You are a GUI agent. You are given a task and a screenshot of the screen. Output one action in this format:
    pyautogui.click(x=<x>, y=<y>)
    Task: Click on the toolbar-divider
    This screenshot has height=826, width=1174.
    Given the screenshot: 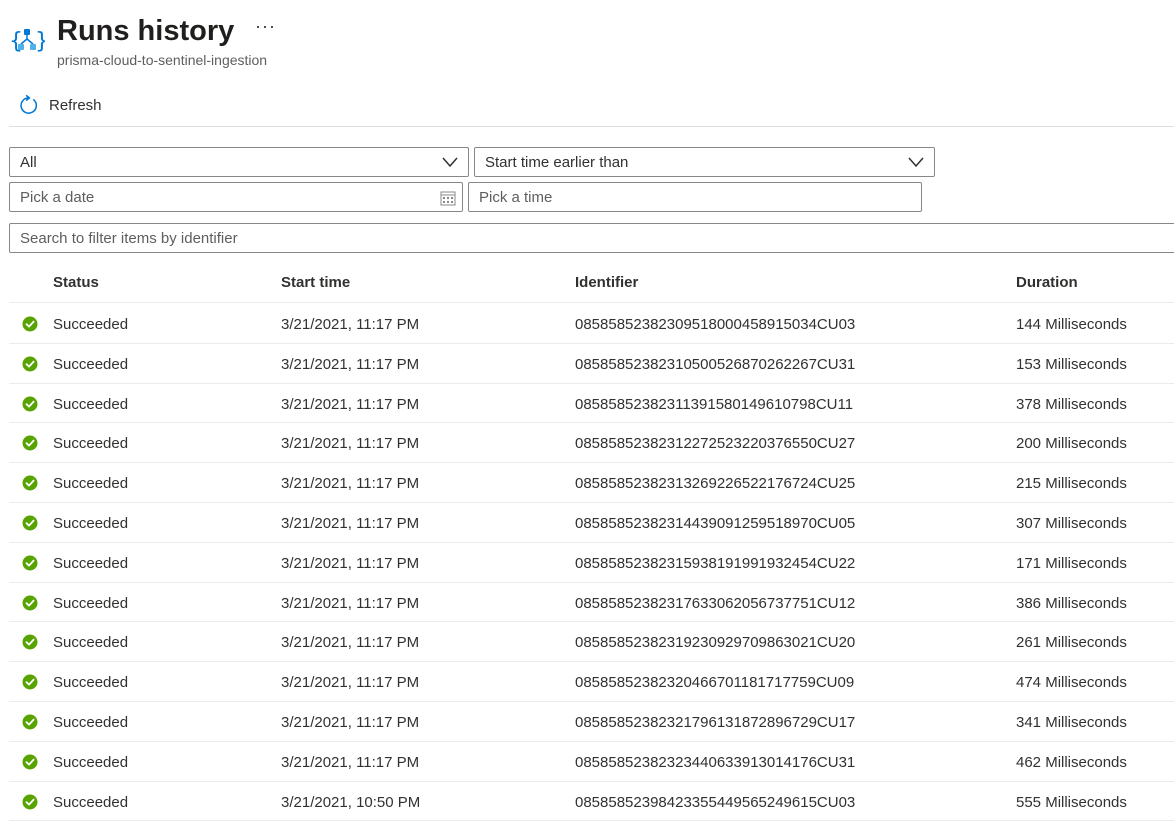 What is the action you would take?
    pyautogui.click(x=591, y=126)
    